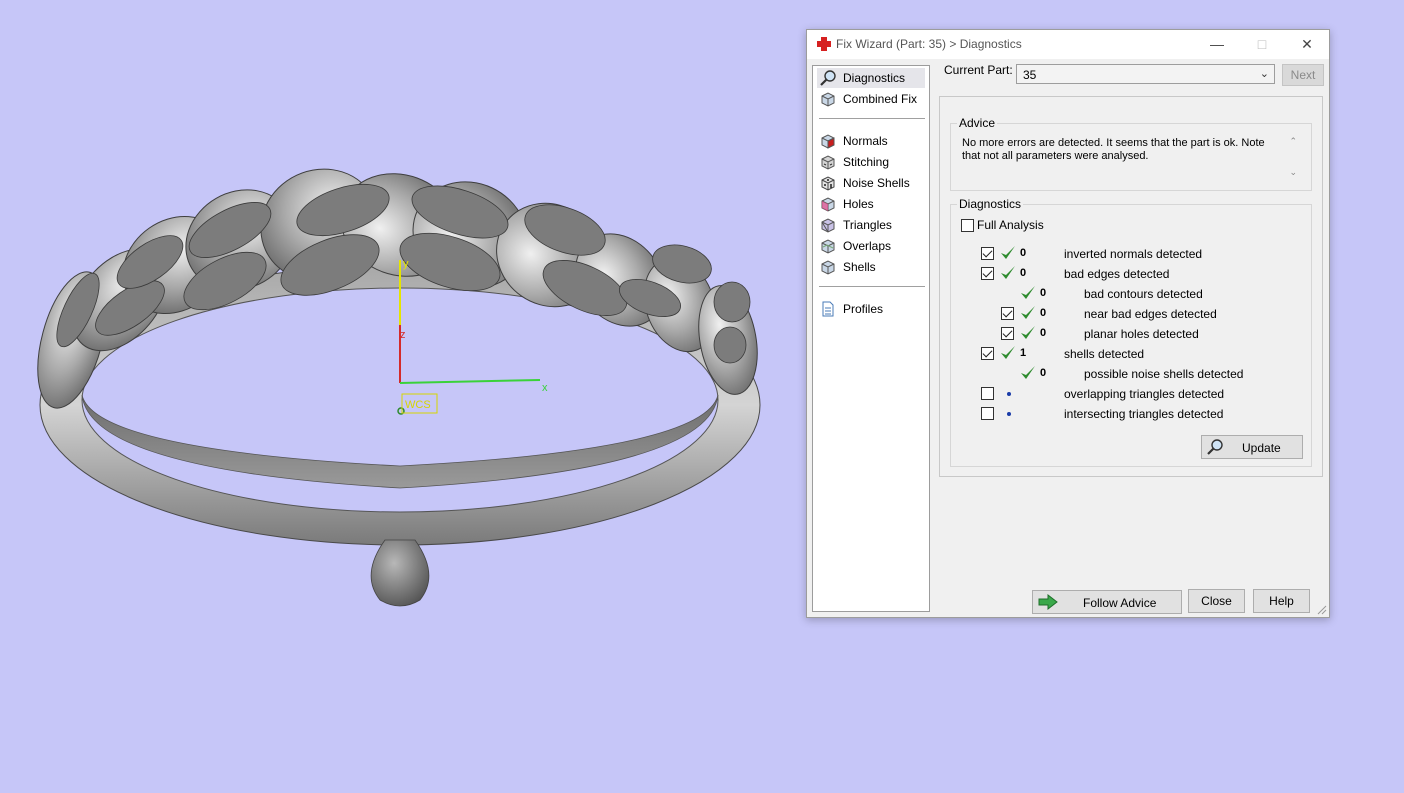  I want to click on diagnostic-label: bad contours detected, so click(1143, 294).